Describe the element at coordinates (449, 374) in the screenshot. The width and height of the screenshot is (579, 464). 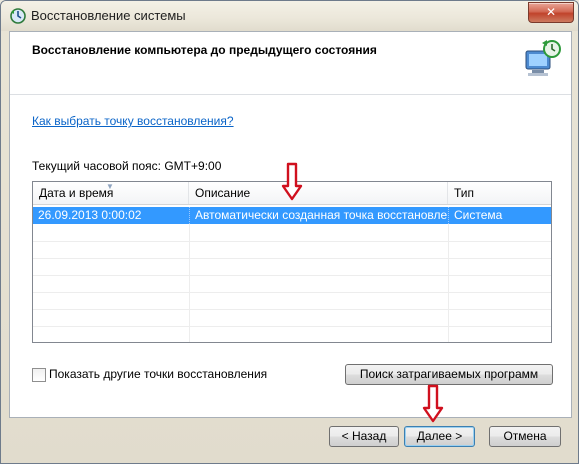
I see `scan-affected-programs-button: Поиск затрагиваемых программ` at that location.